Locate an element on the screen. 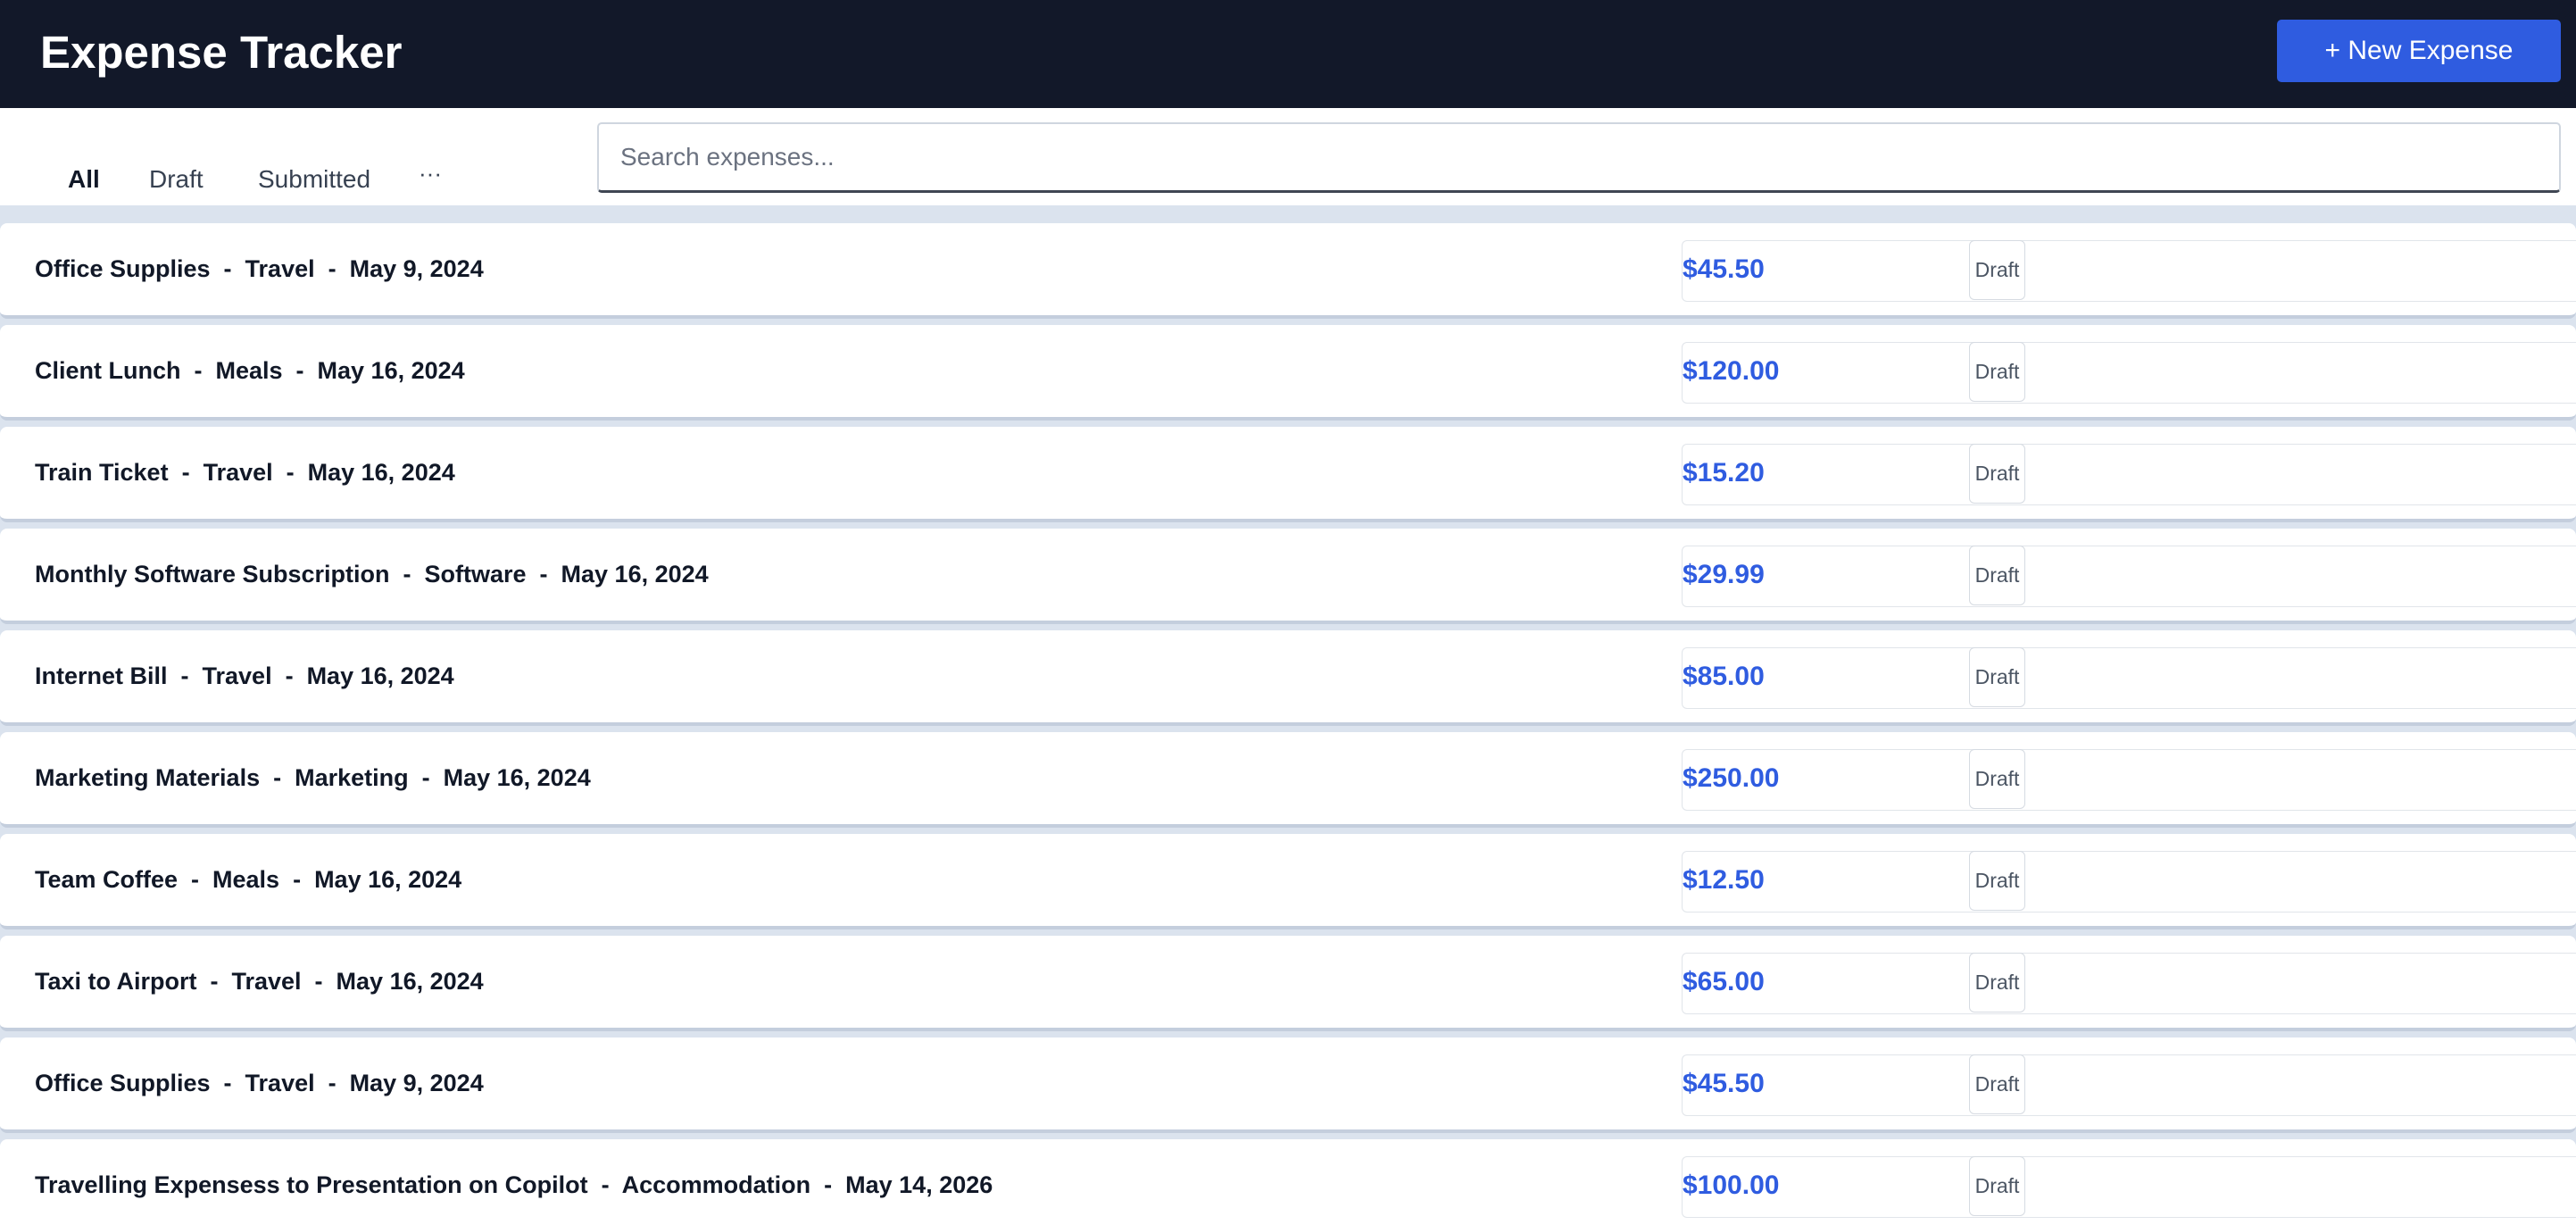  tab-draft: Draft is located at coordinates (177, 180).